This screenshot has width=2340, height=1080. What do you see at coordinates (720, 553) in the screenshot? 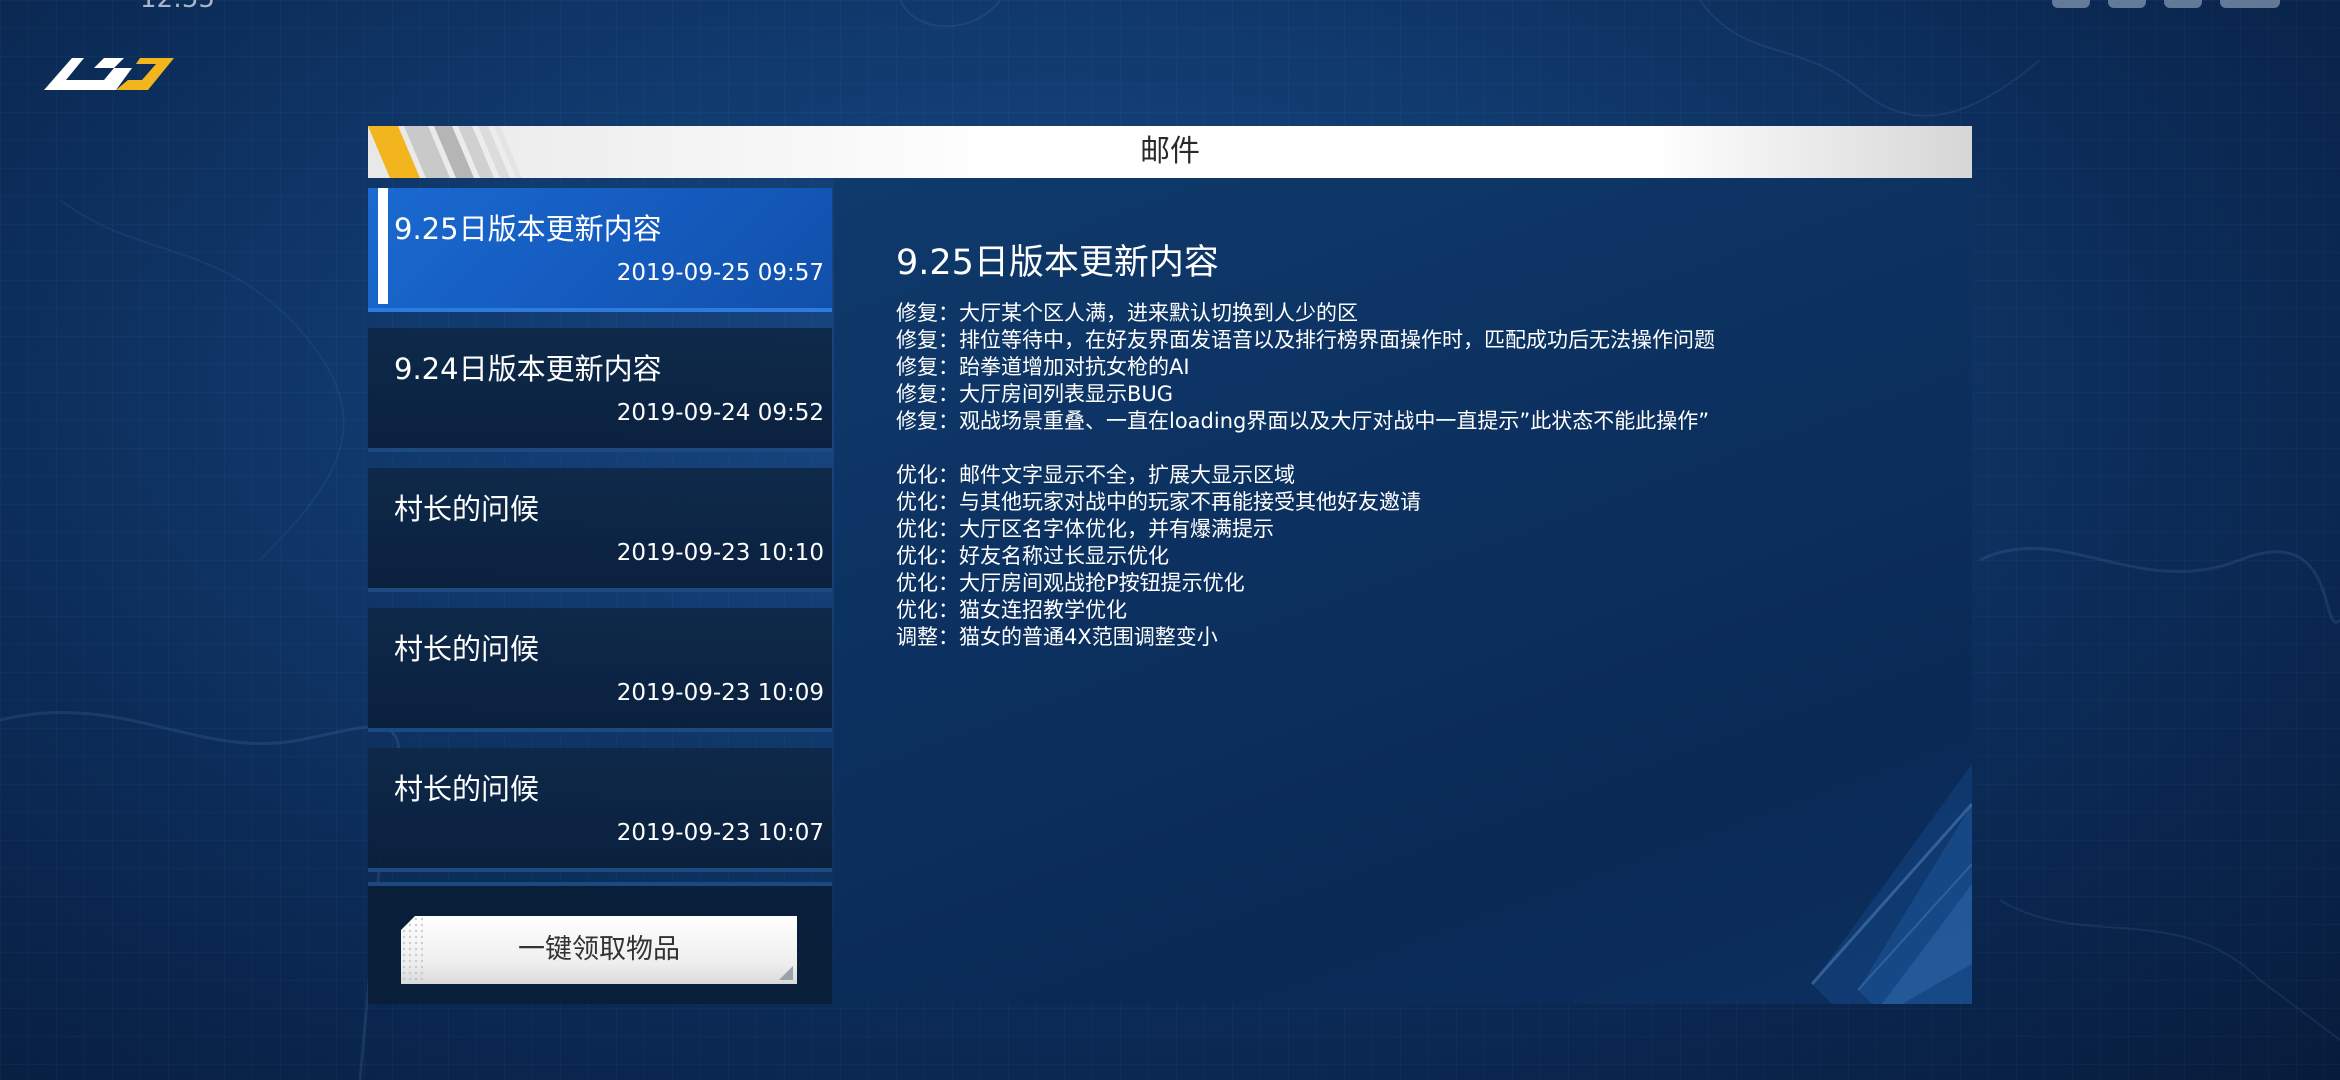
I see `mail-date: 2019-09-23 10:10` at bounding box center [720, 553].